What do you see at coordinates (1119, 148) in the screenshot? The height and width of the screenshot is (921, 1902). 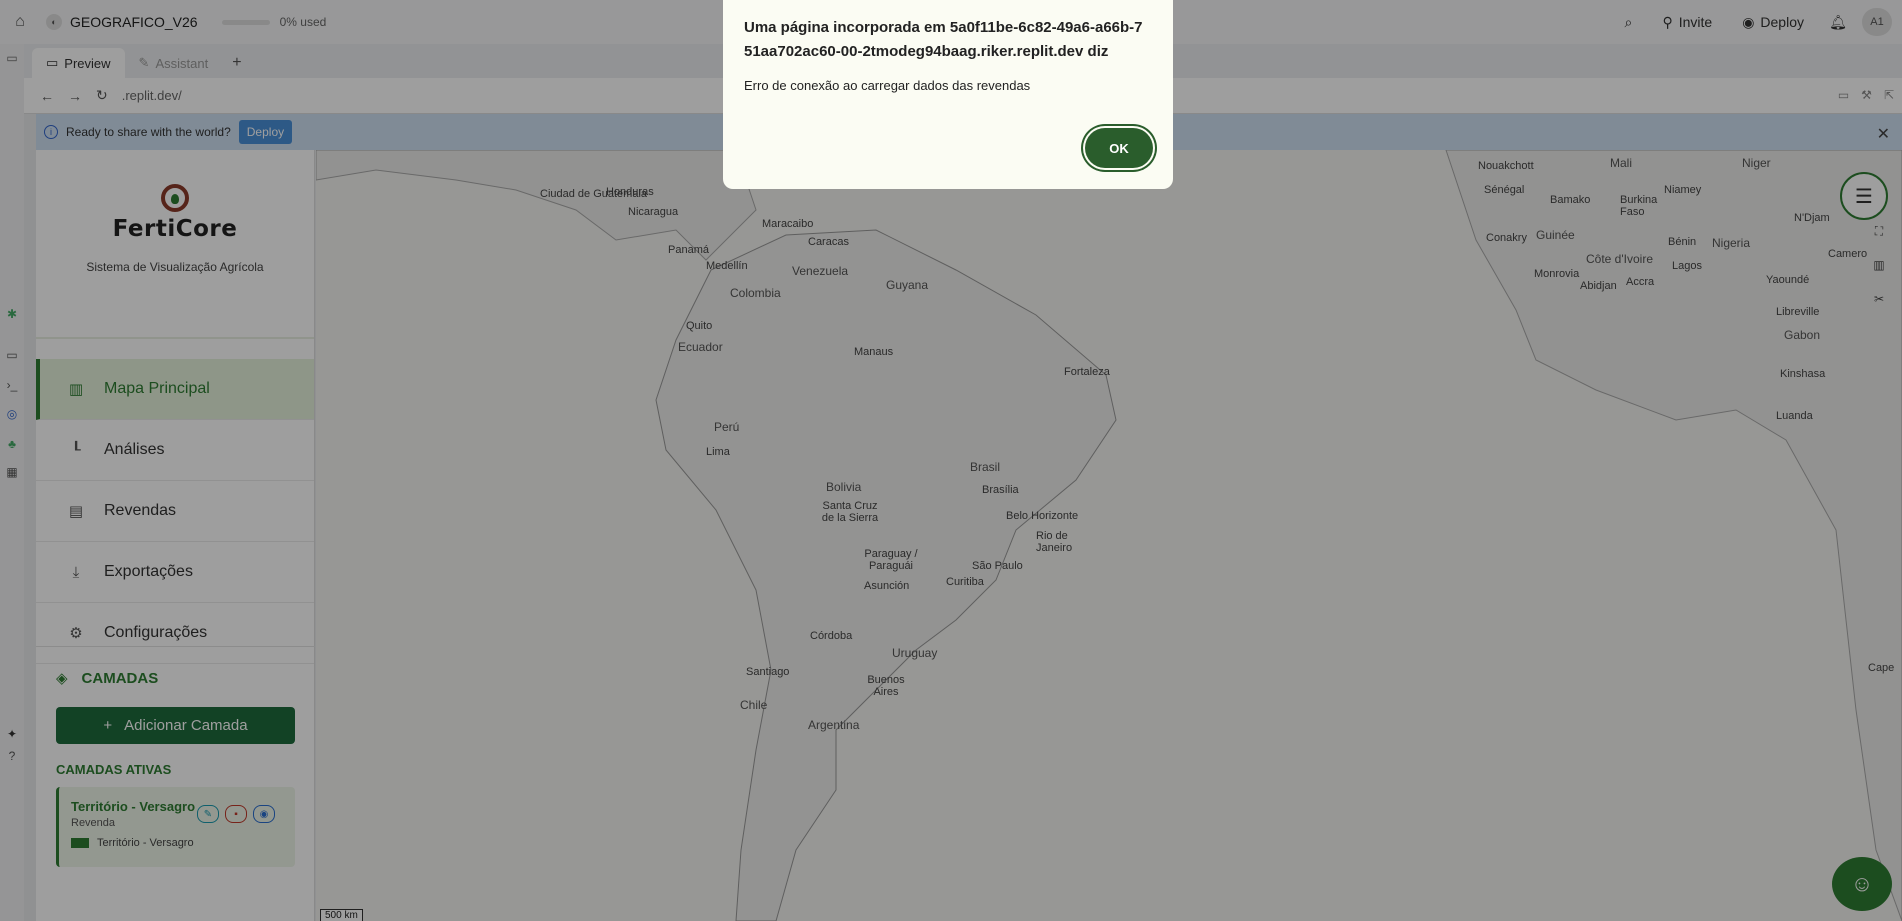 I see `ok-button: OK` at bounding box center [1119, 148].